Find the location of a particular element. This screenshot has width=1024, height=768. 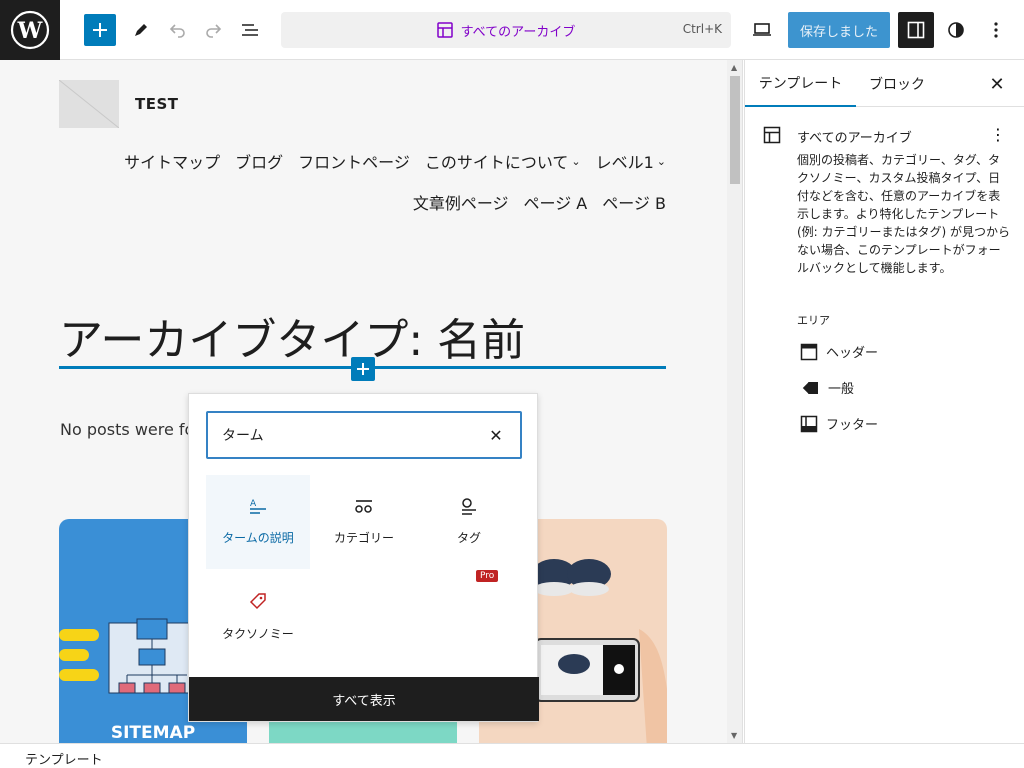

block-label: カテゴリー is located at coordinates (363, 538).